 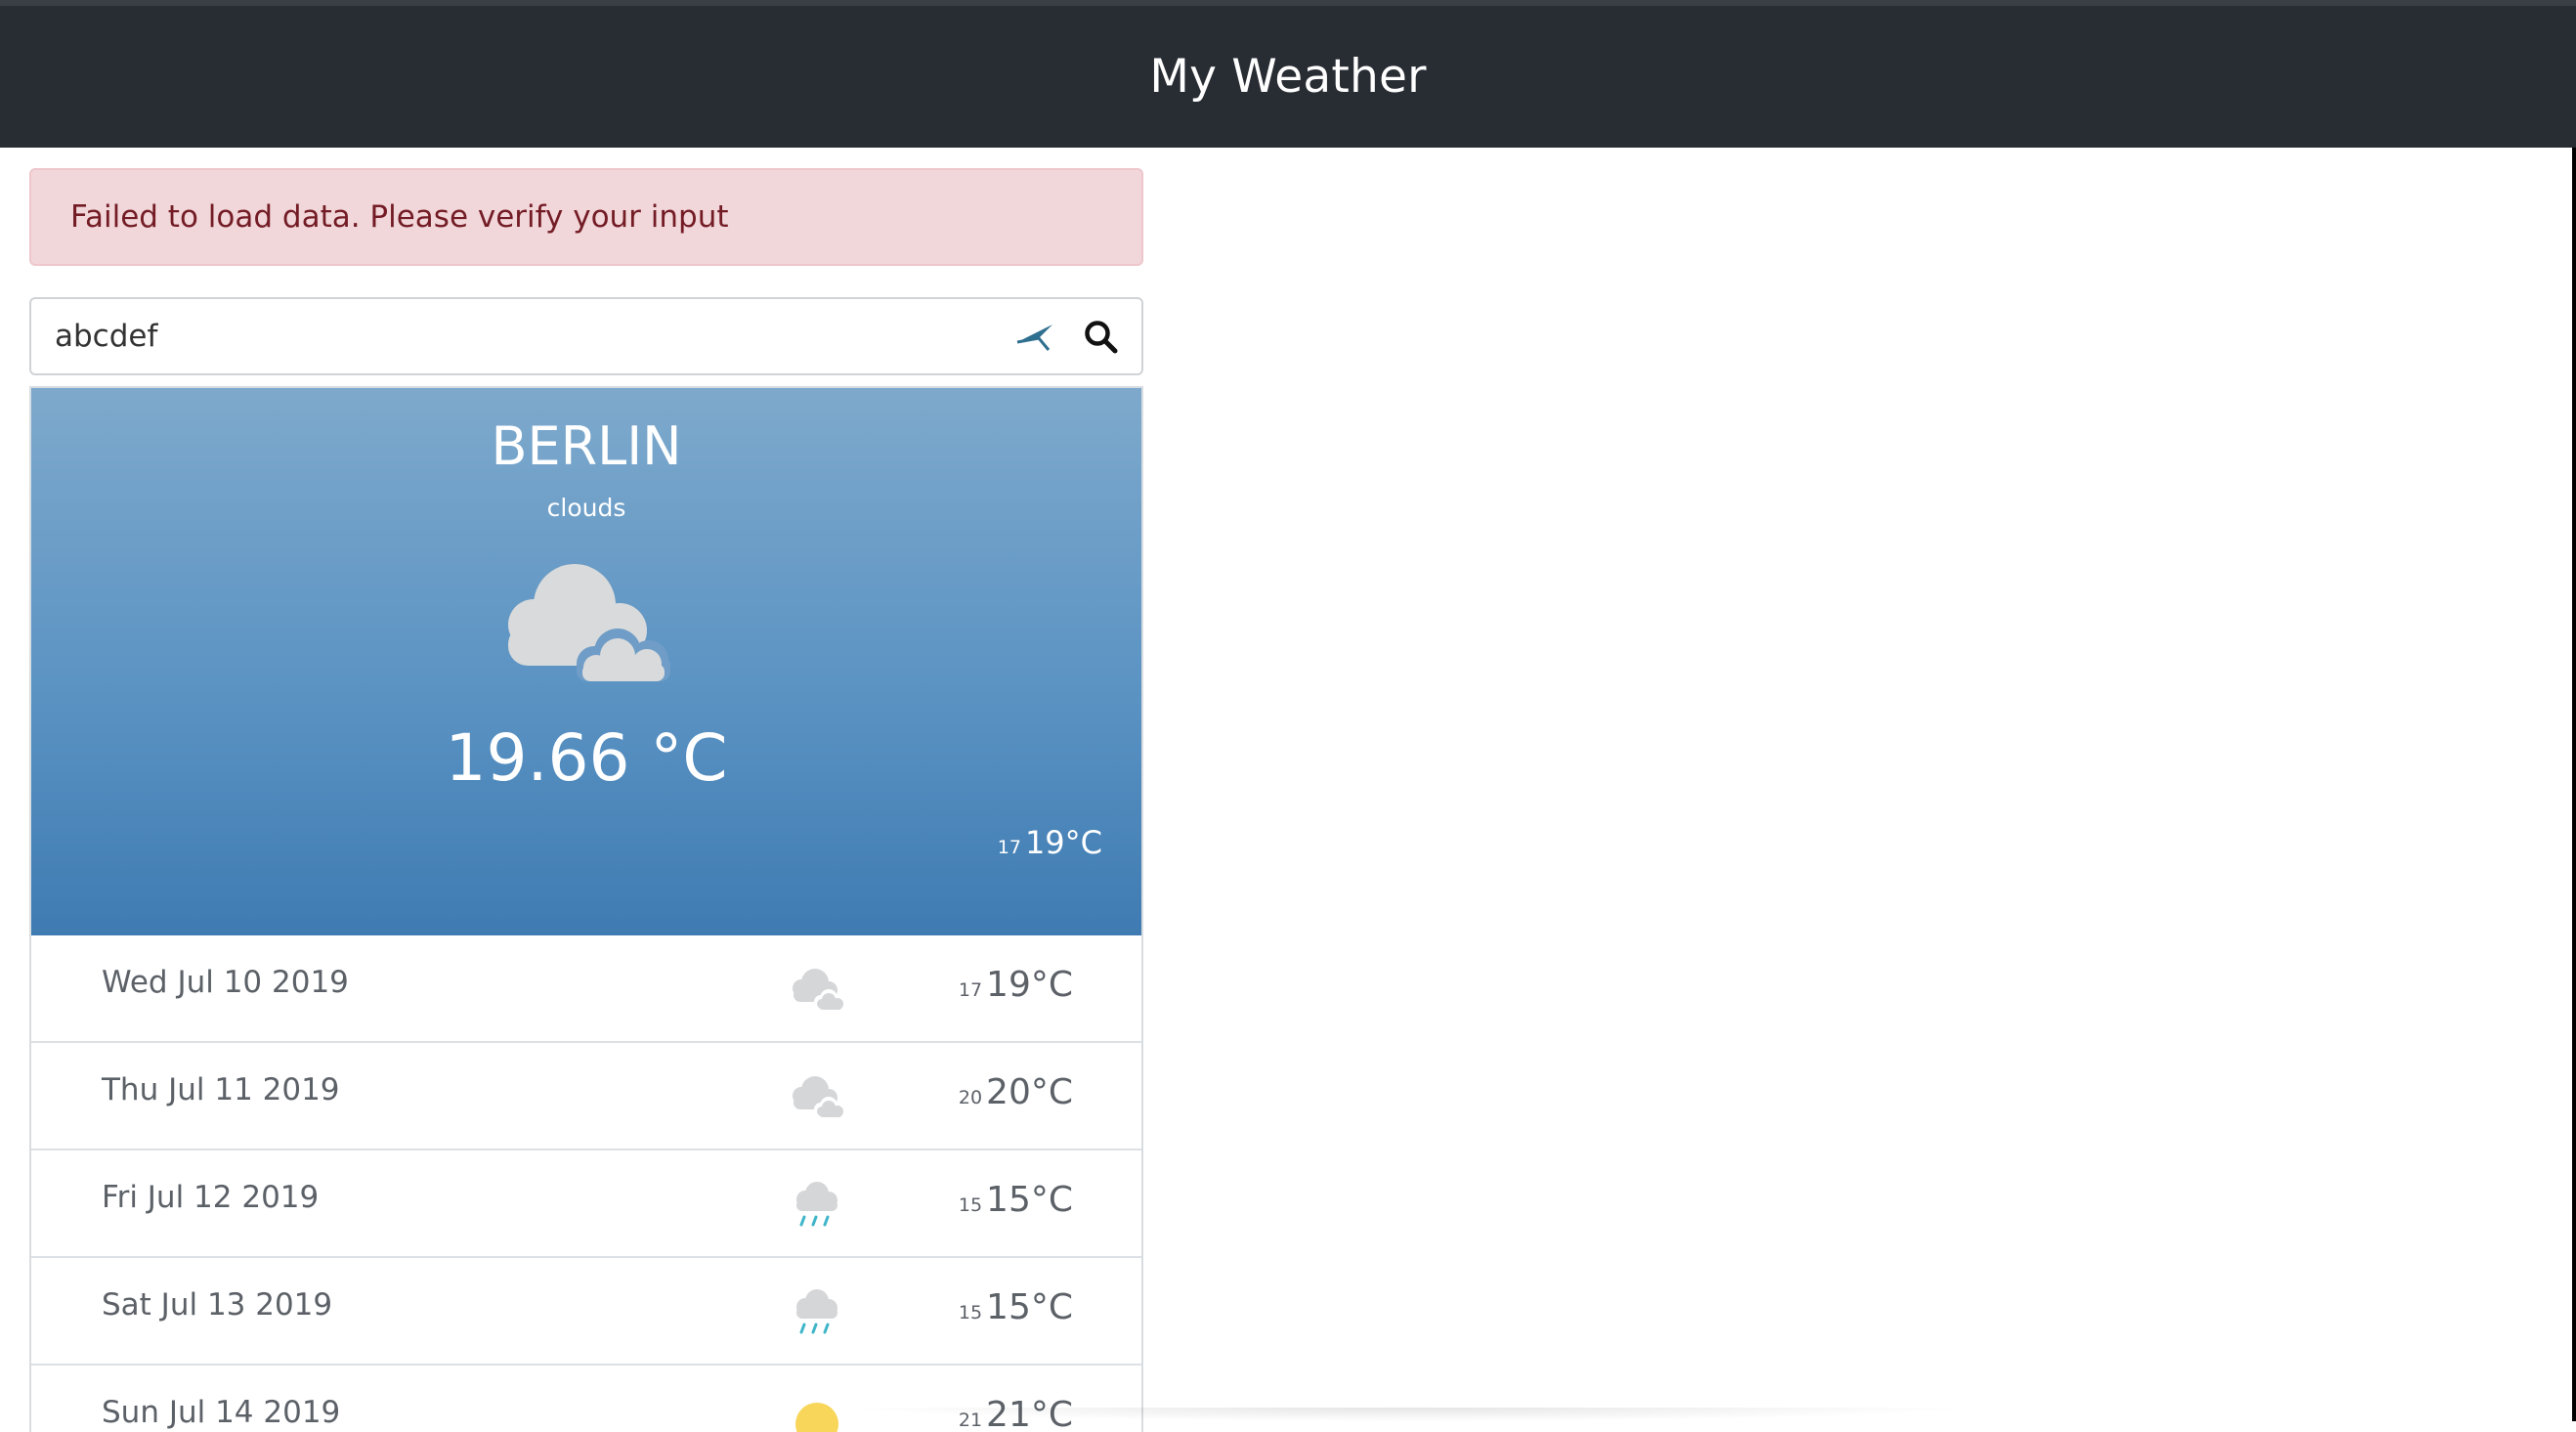 I want to click on weather-description: clouds, so click(x=586, y=508).